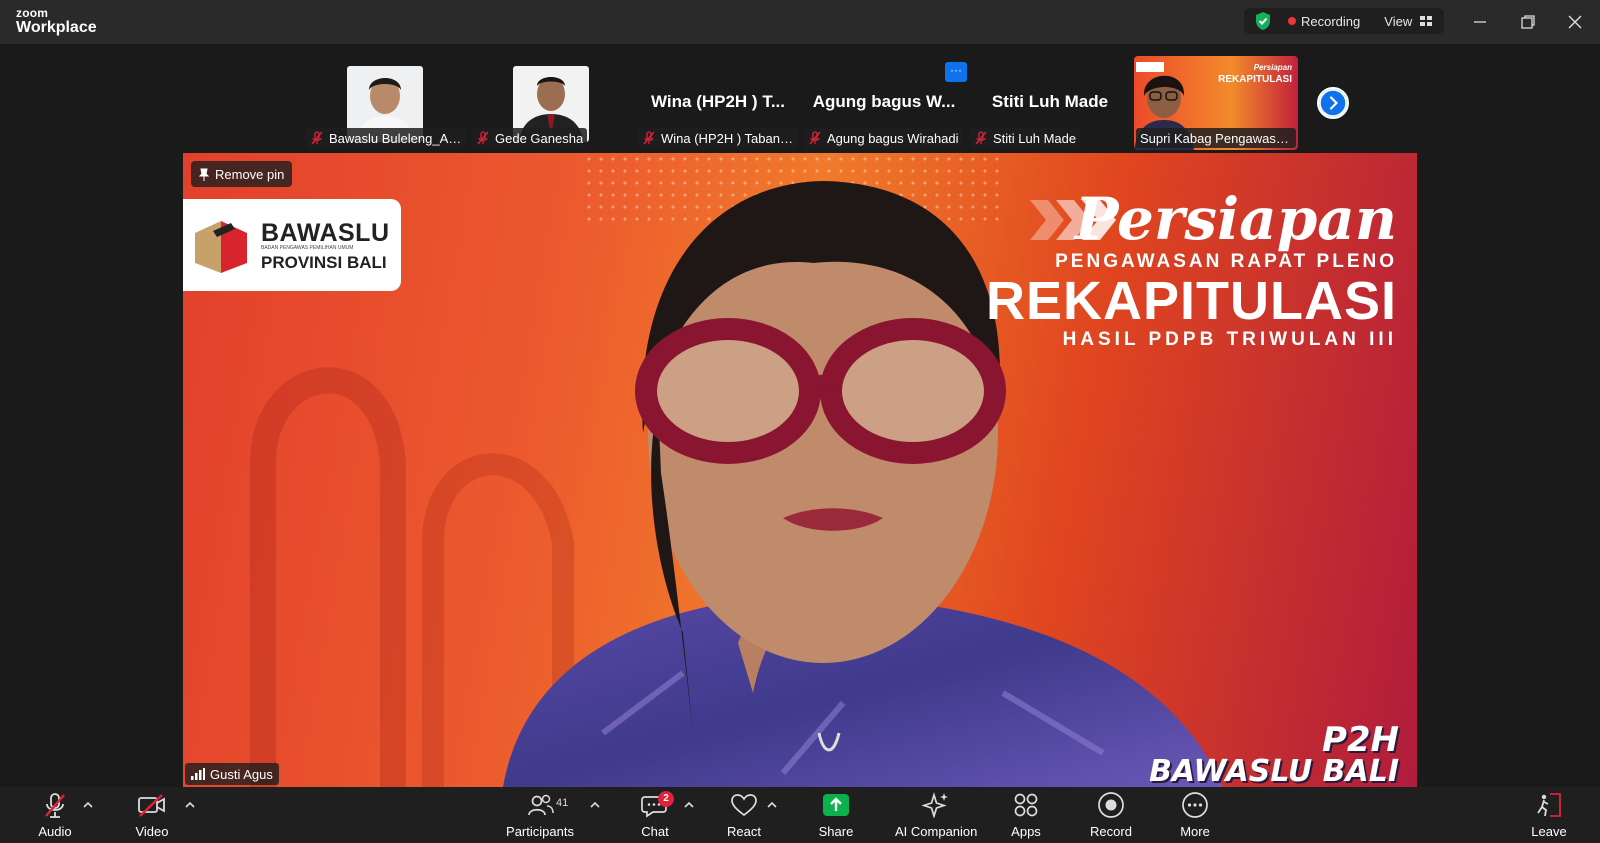 This screenshot has height=843, width=1600. Describe the element at coordinates (1360, 740) in the screenshot. I see `p2h-watermark-top: P2H` at that location.